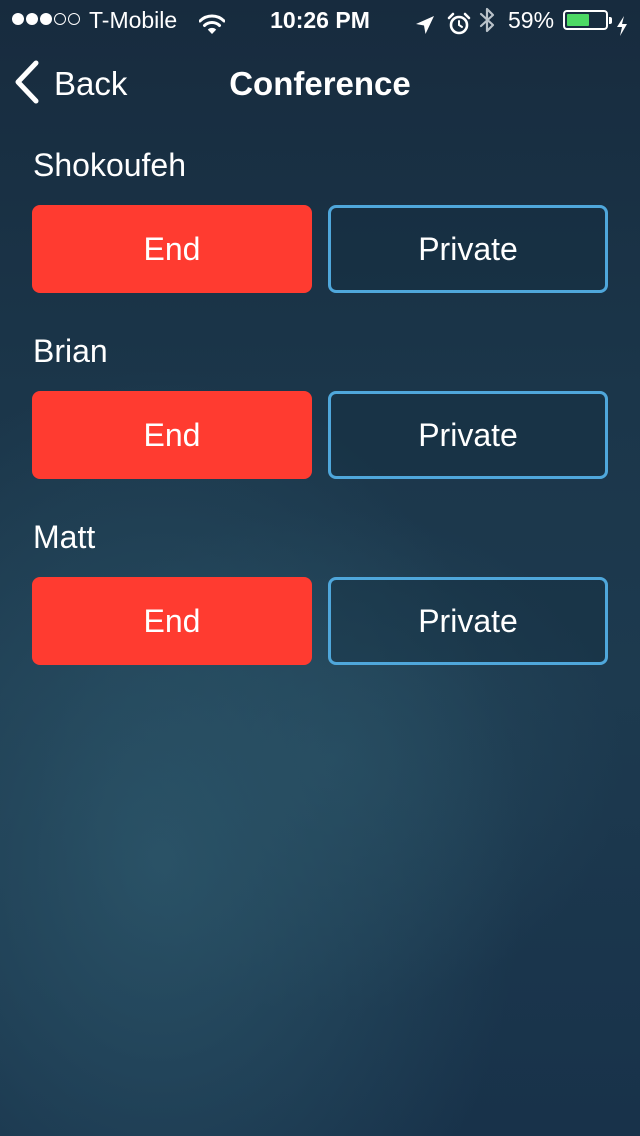 This screenshot has width=640, height=1136. I want to click on navigation-bar: Back Conference, so click(320, 84).